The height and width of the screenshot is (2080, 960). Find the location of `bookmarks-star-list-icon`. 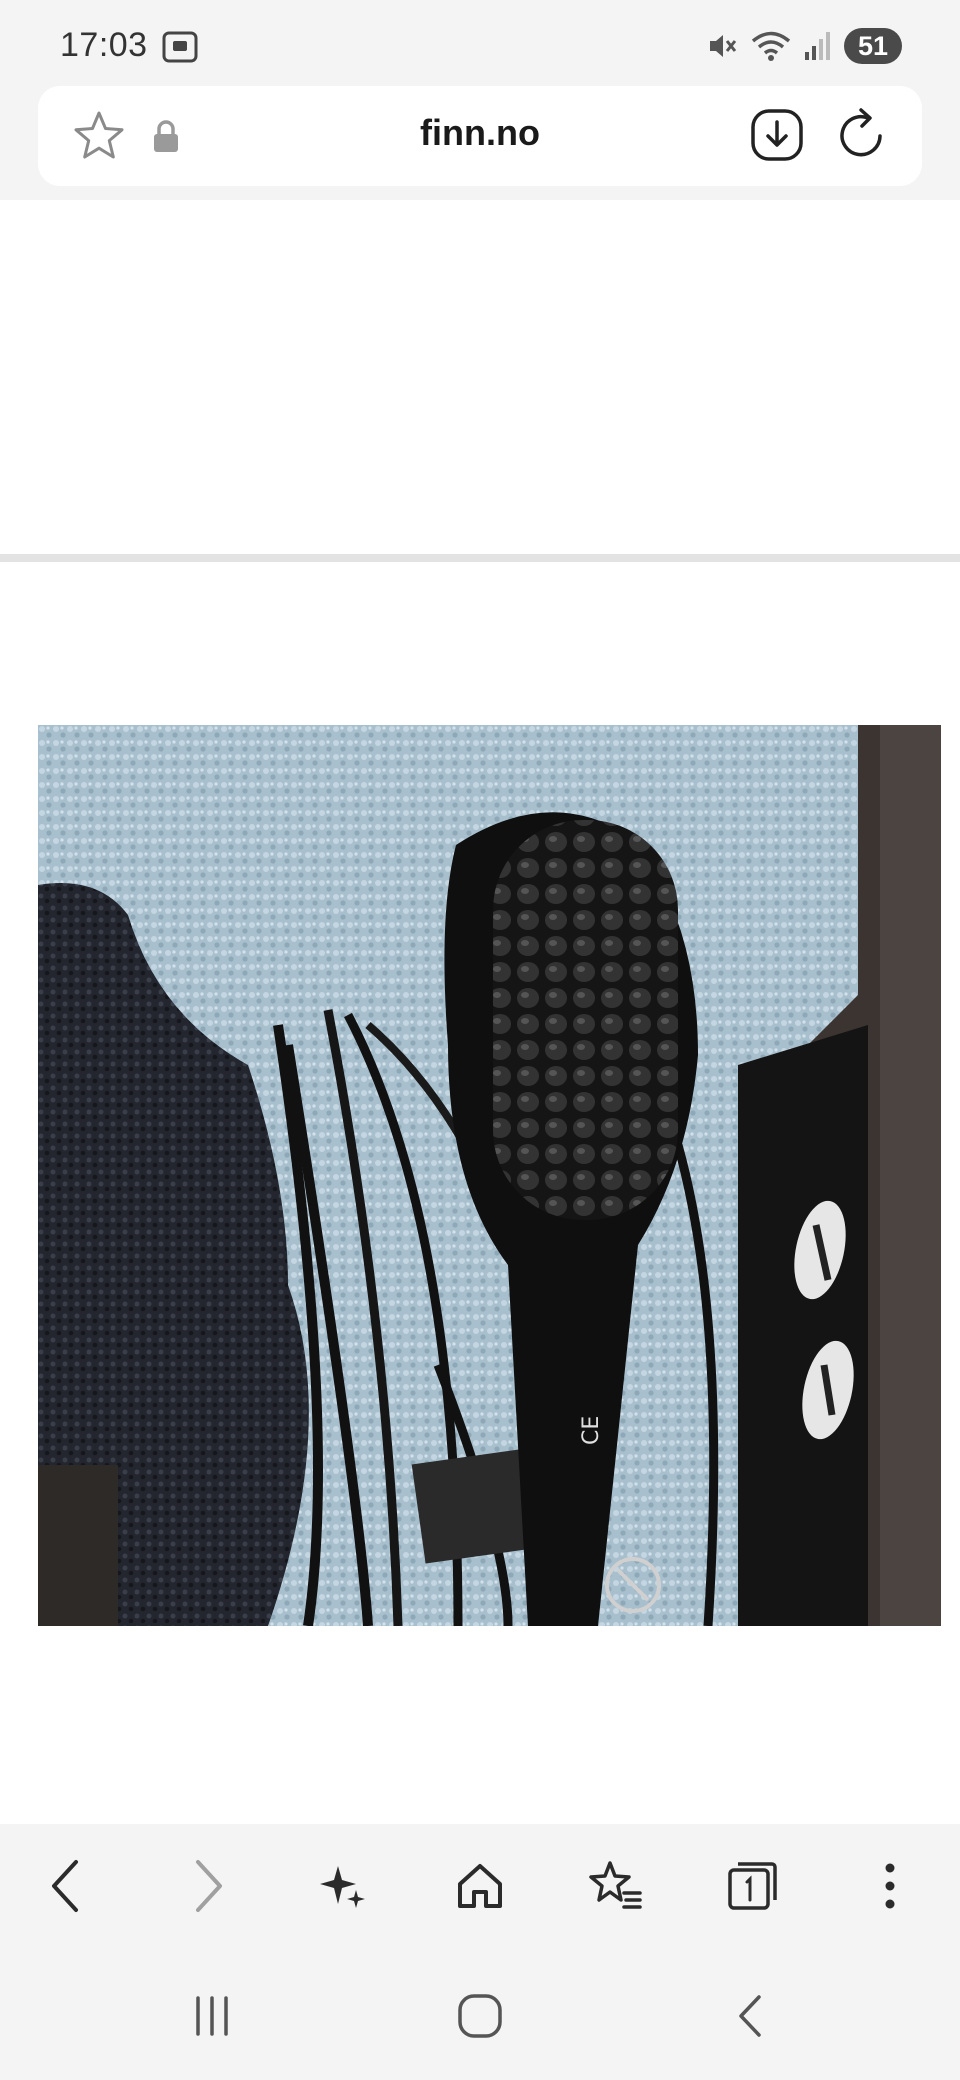

bookmarks-star-list-icon is located at coordinates (615, 1885).